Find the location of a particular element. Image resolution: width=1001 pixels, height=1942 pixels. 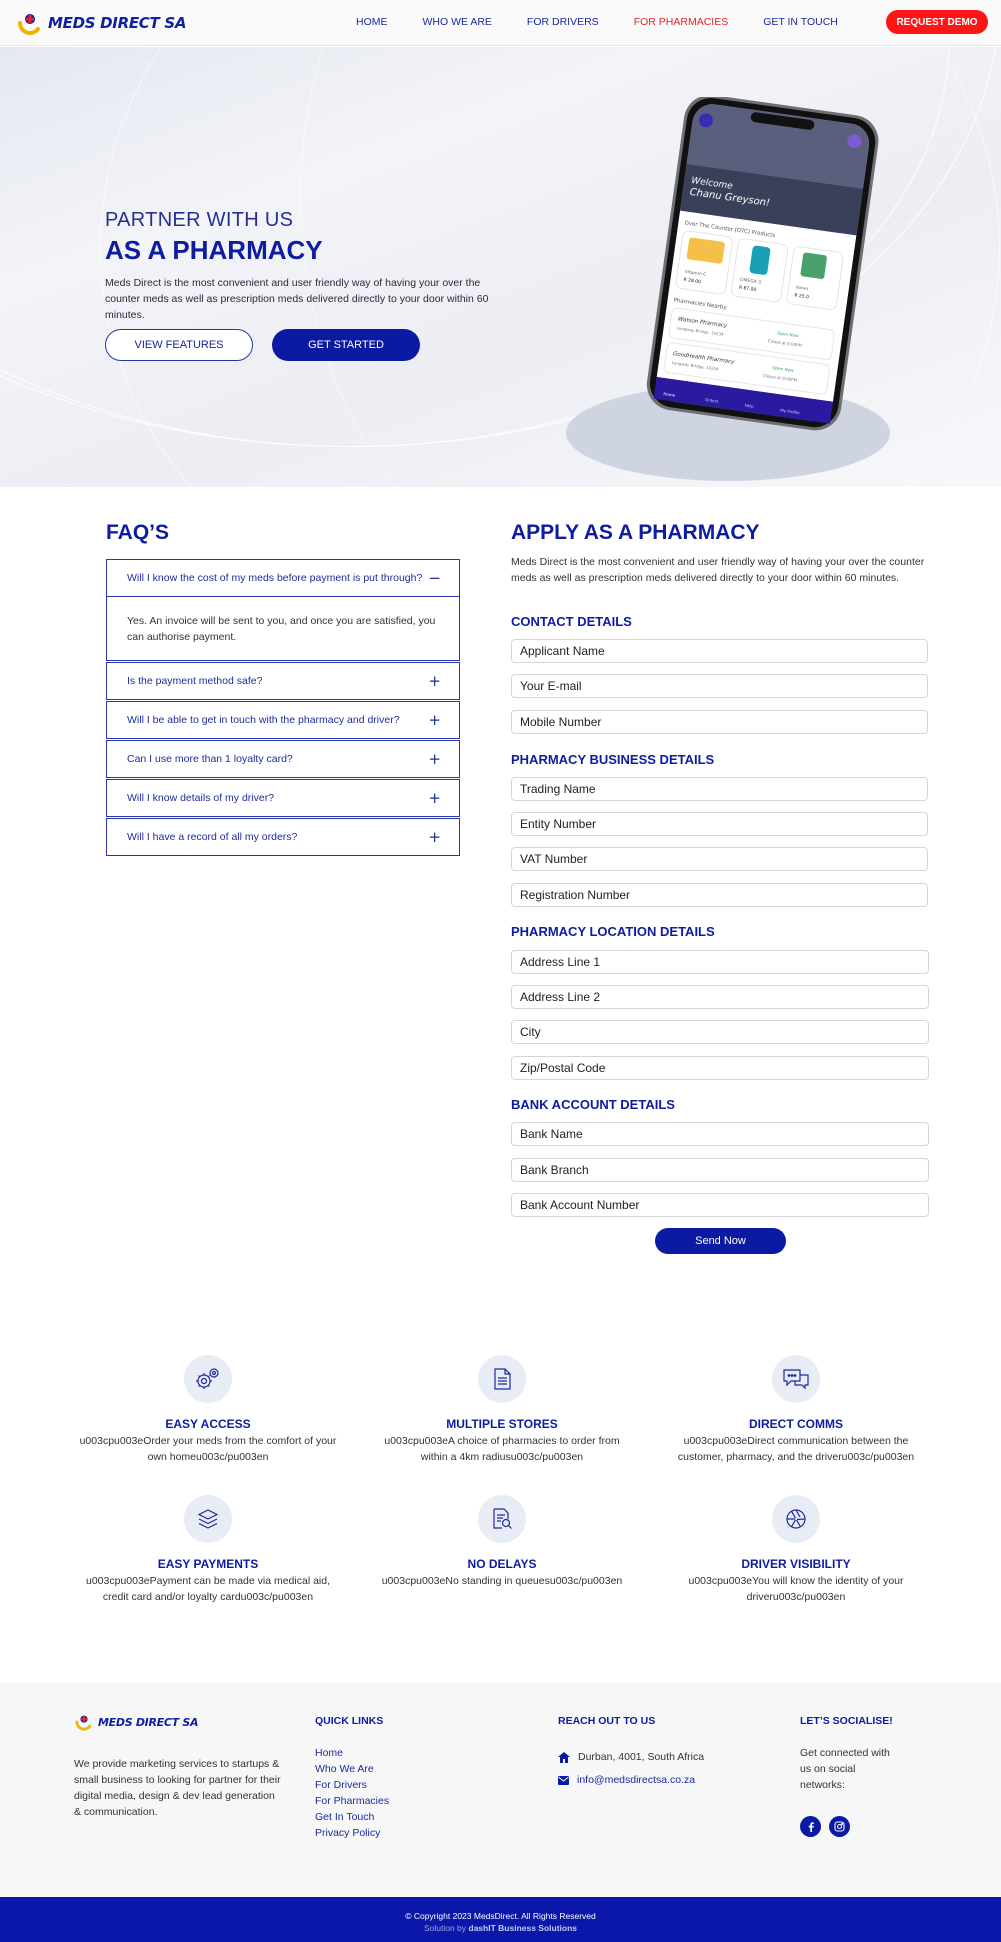

footer-link-for-drivers: For Drivers is located at coordinates (352, 1785).